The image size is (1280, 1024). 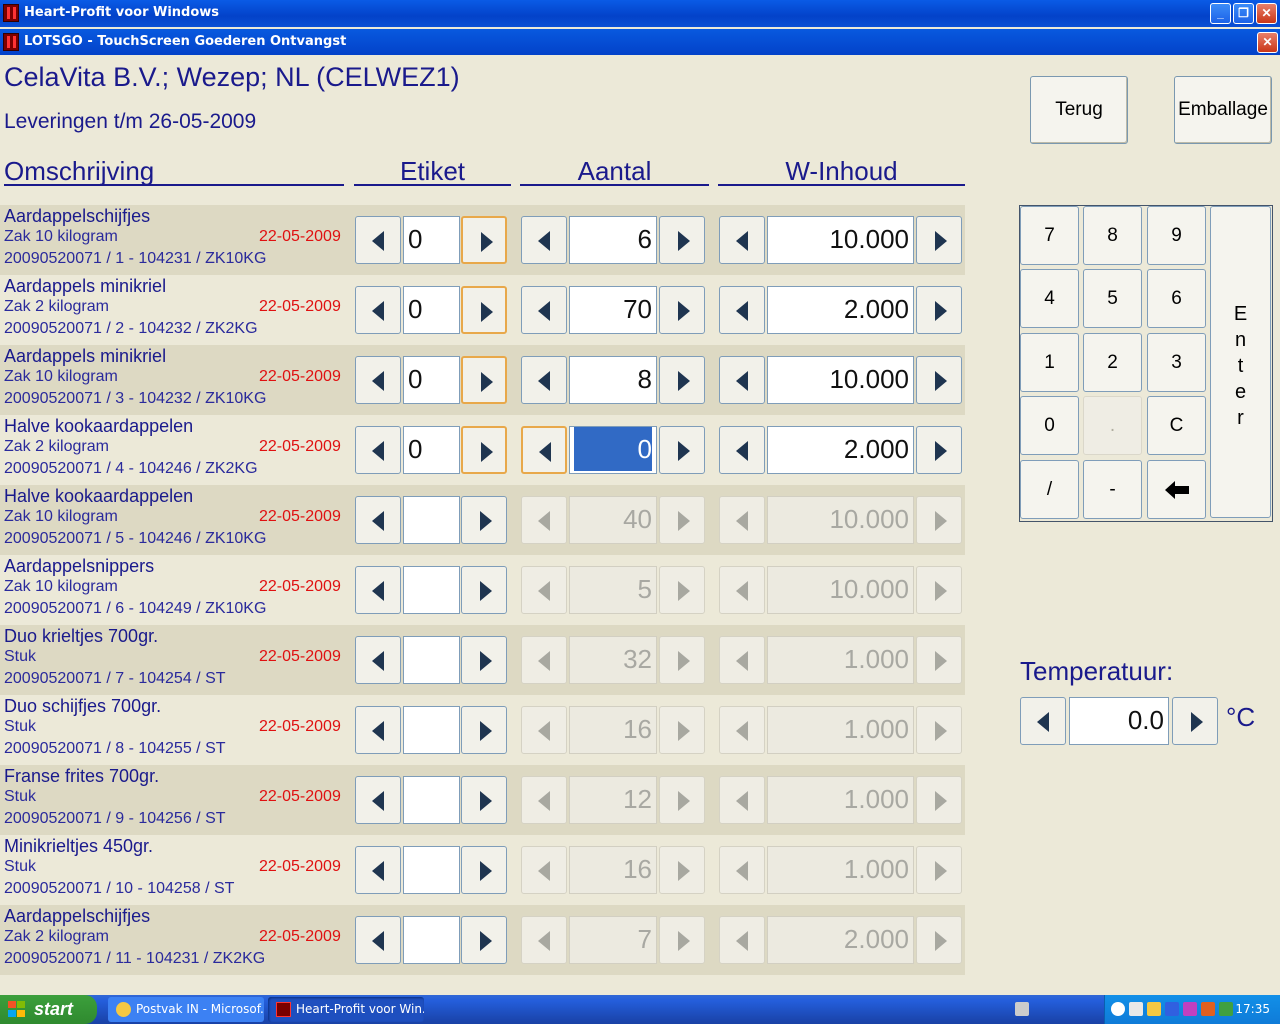 I want to click on update-icon, so click(x=1208, y=1009).